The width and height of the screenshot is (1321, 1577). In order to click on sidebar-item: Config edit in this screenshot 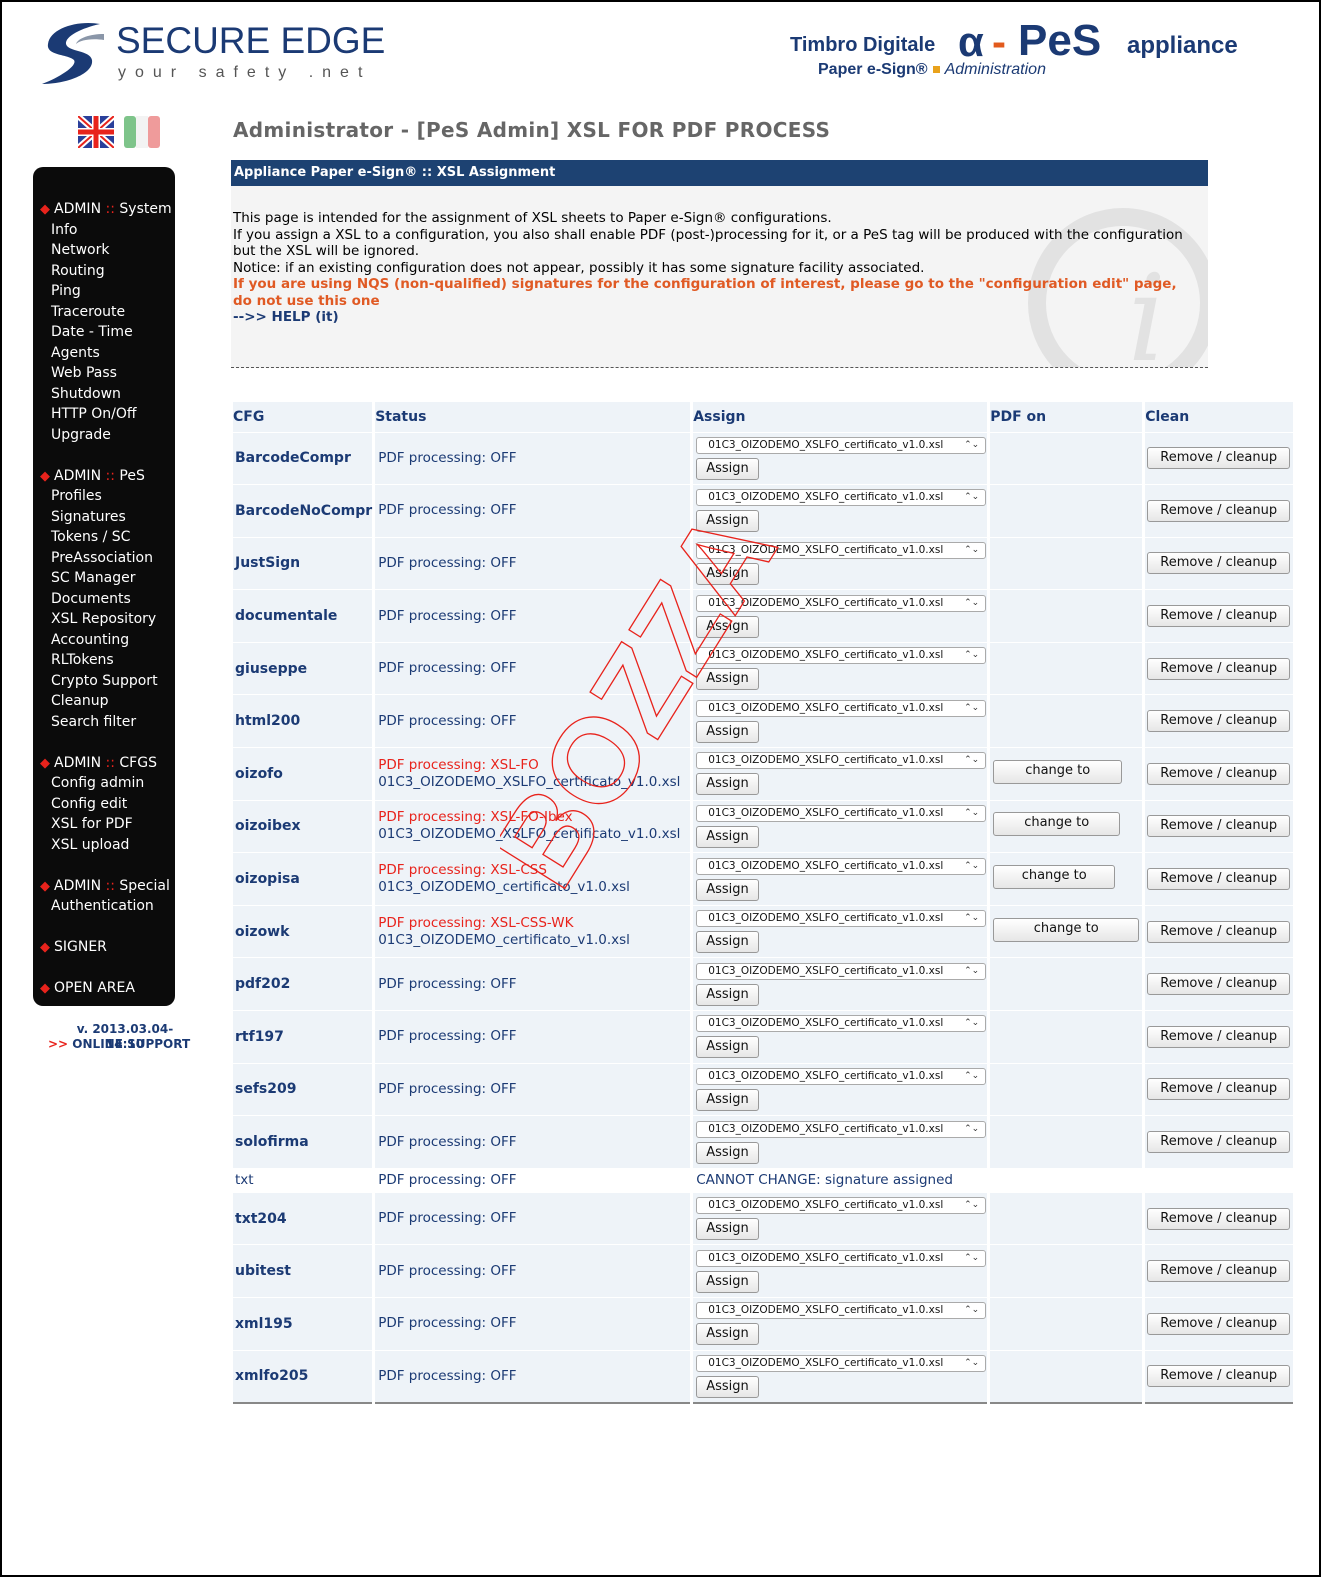, I will do `click(104, 804)`.